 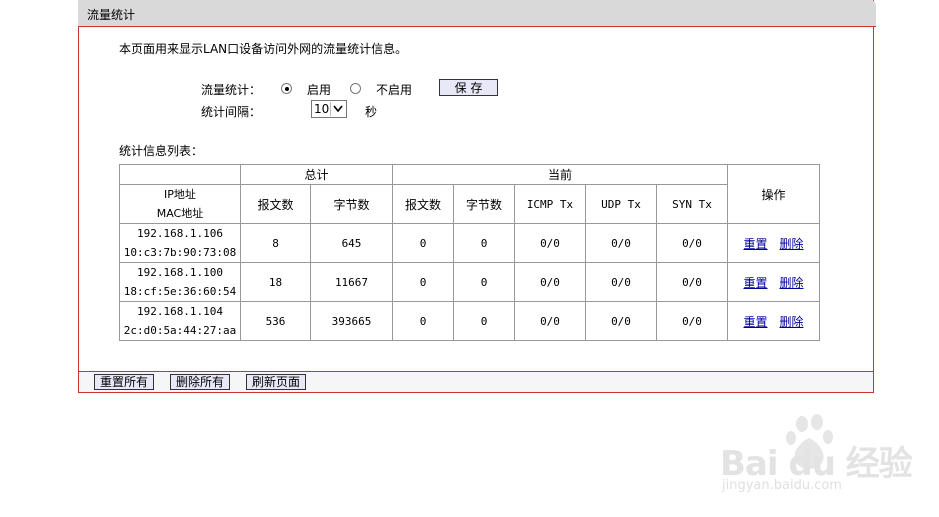 What do you see at coordinates (355, 88) in the screenshot?
I see `disable-radio` at bounding box center [355, 88].